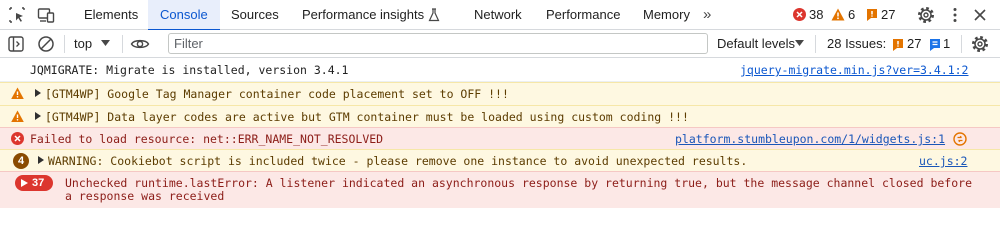 This screenshot has width=1000, height=240. What do you see at coordinates (946, 44) in the screenshot?
I see `issues-info-count: 1` at bounding box center [946, 44].